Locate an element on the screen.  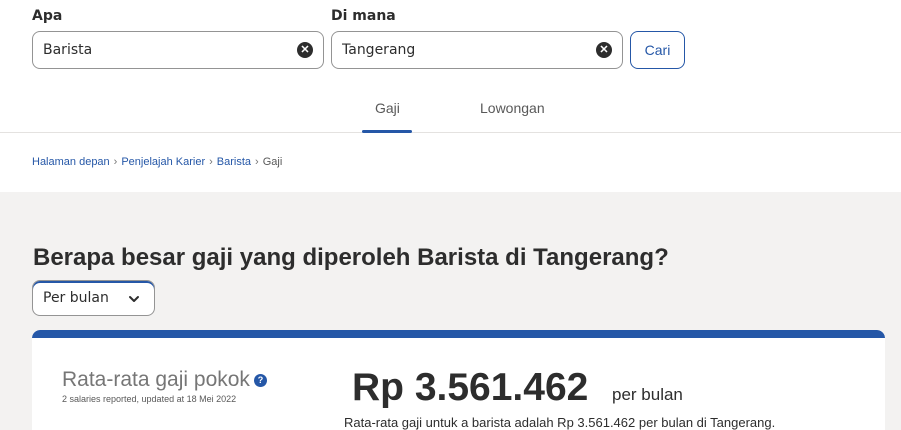
breadcrumb-career-explorer: Penjelajah Karier is located at coordinates (163, 162).